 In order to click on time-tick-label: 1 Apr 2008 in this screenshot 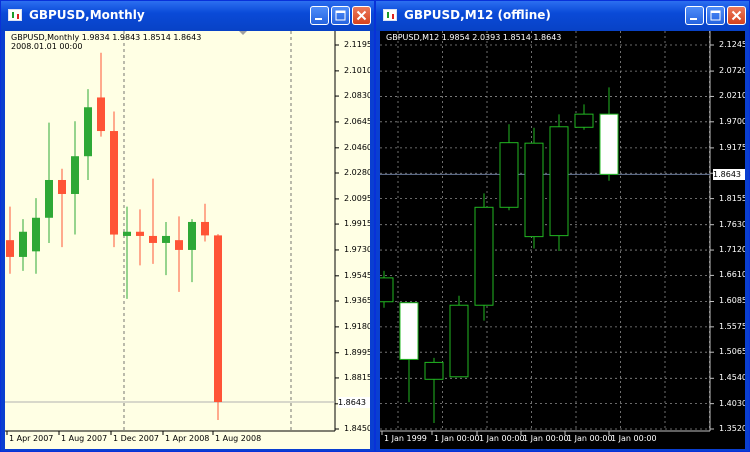, I will do `click(187, 438)`.